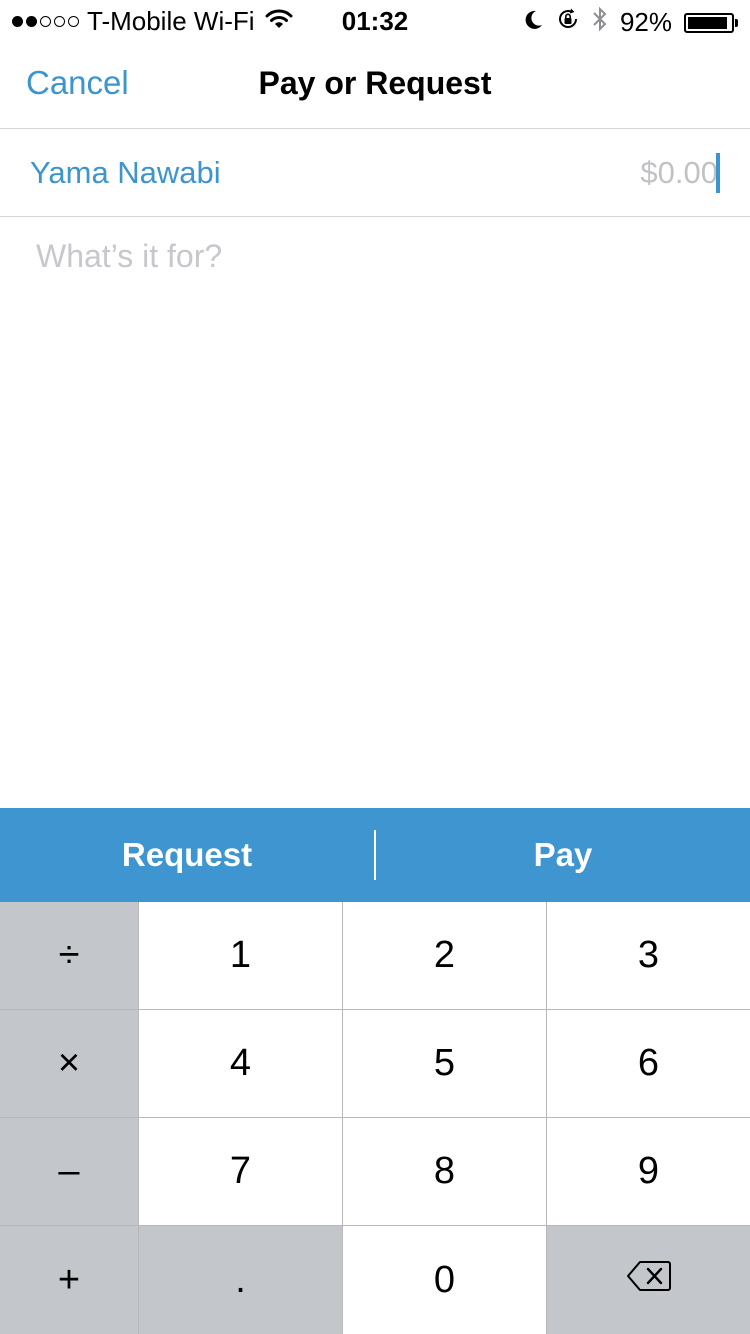 This screenshot has height=1334, width=750. I want to click on rotation-lock-icon, so click(568, 22).